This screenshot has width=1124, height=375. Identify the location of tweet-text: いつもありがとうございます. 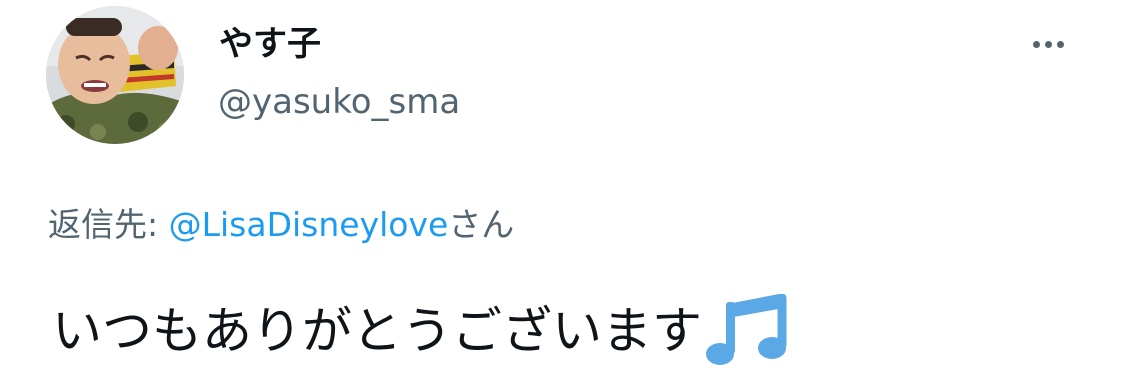
(377, 331).